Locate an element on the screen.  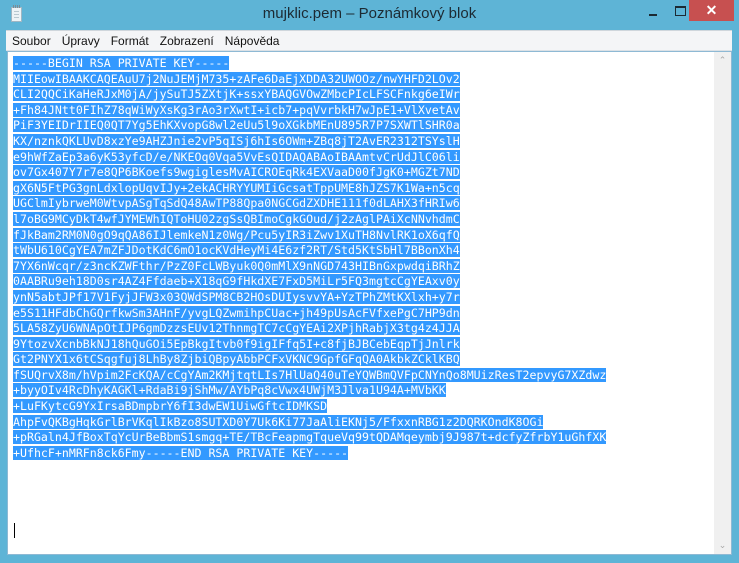
menu-soubor: Soubor is located at coordinates (31, 41).